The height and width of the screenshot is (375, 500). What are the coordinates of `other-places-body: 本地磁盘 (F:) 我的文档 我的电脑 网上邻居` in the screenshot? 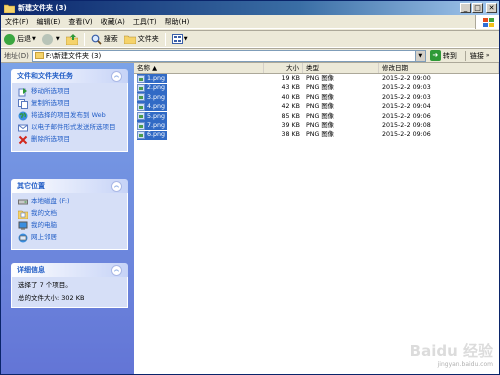 It's located at (69, 221).